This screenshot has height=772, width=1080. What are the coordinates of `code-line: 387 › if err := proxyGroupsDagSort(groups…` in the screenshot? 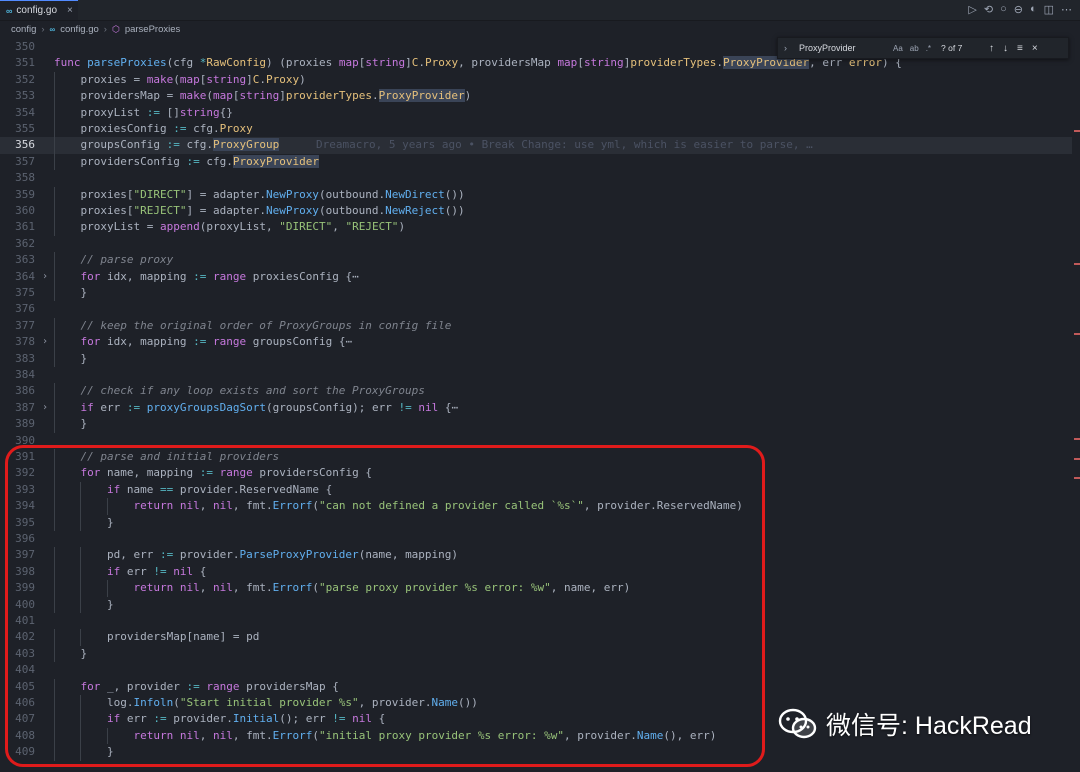 It's located at (536, 408).